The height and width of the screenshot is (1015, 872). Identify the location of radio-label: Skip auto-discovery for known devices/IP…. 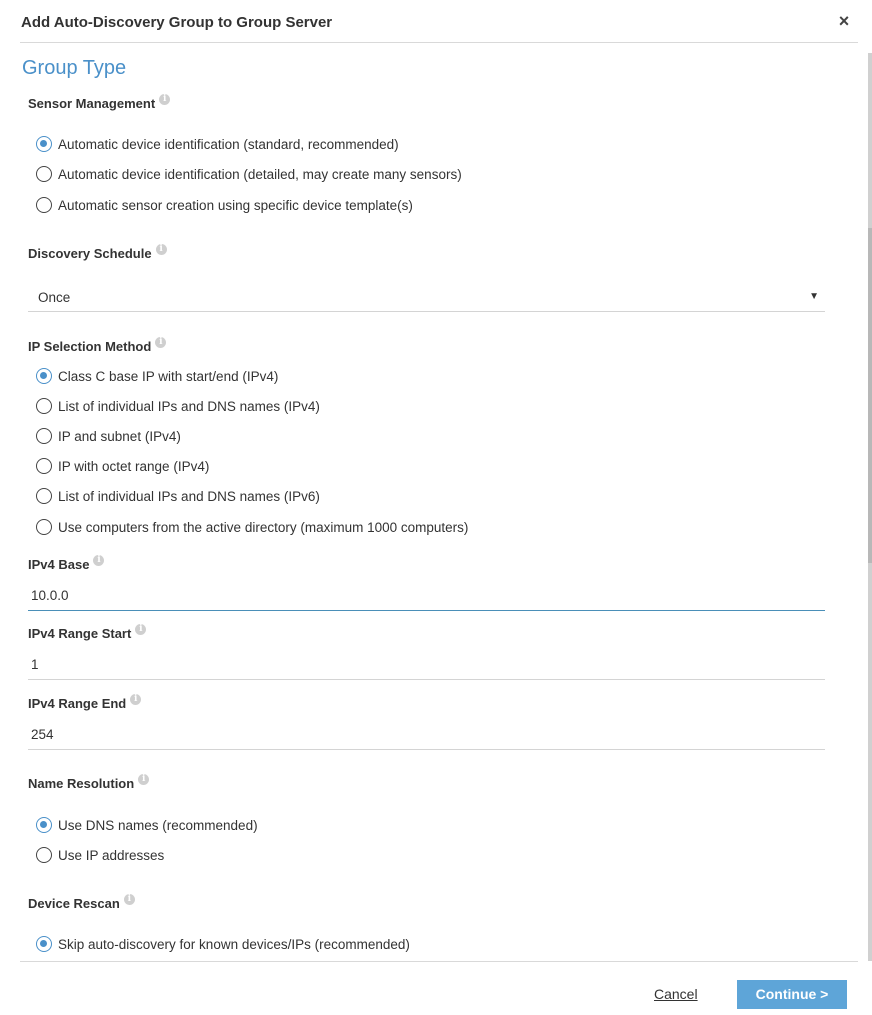
(234, 944).